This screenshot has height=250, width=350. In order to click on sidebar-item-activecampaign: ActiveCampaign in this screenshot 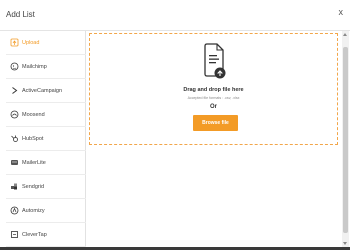, I will do `click(46, 91)`.